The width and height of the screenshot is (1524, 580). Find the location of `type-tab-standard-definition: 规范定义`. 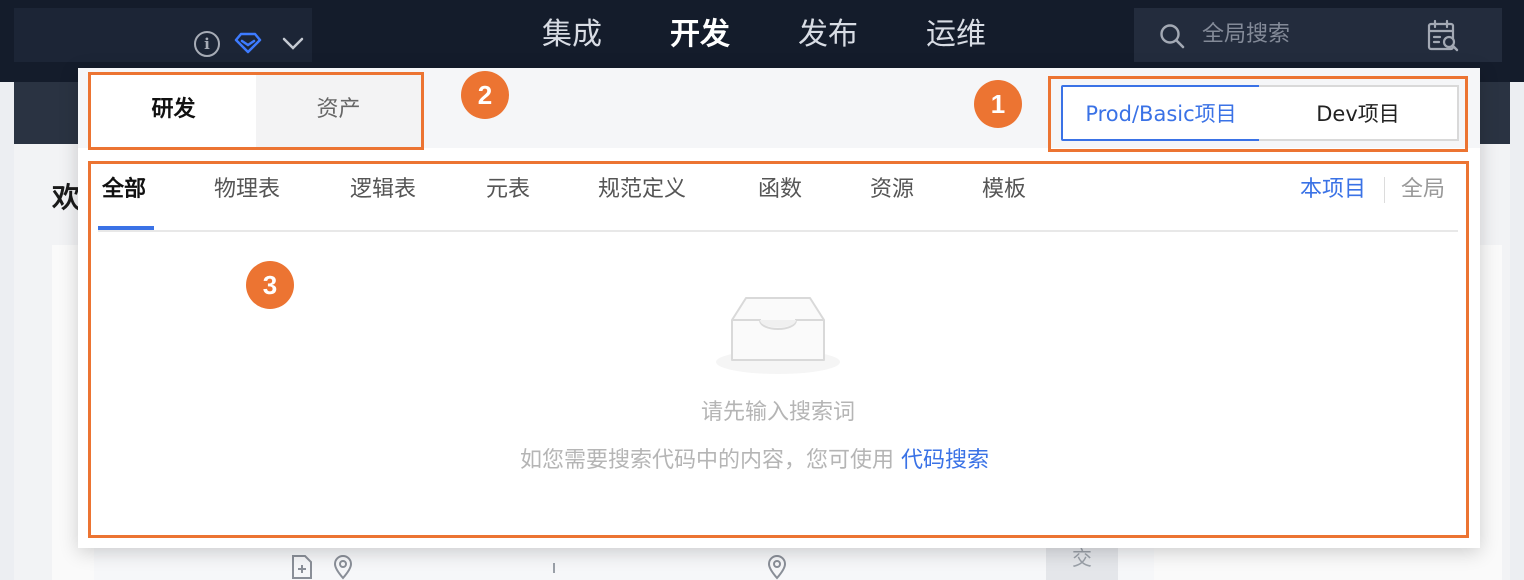

type-tab-standard-definition: 规范定义 is located at coordinates (642, 190).